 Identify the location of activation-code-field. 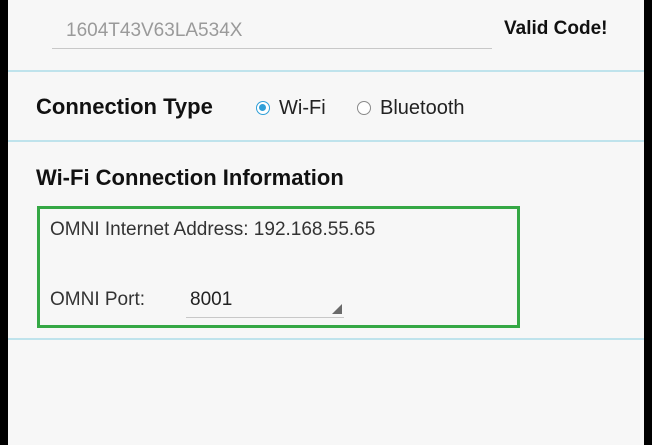
(272, 31).